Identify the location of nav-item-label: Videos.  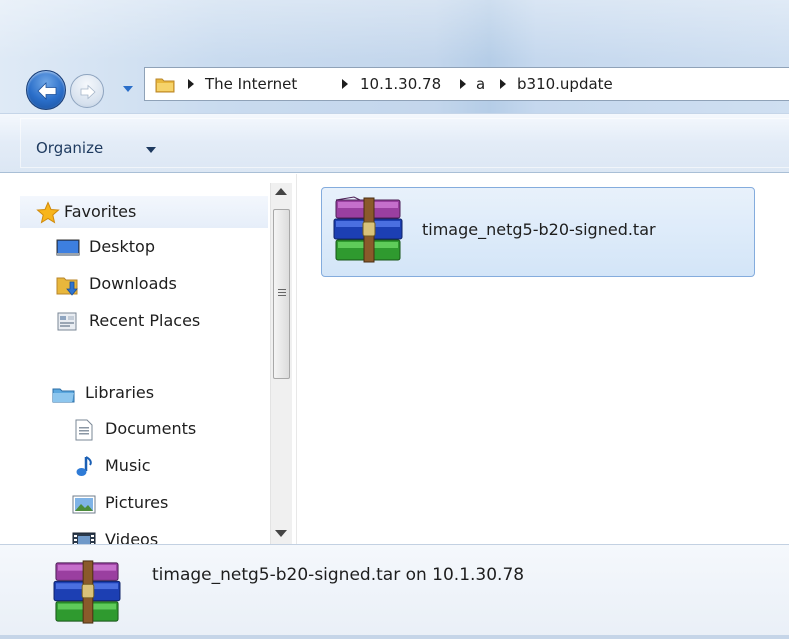
(132, 537).